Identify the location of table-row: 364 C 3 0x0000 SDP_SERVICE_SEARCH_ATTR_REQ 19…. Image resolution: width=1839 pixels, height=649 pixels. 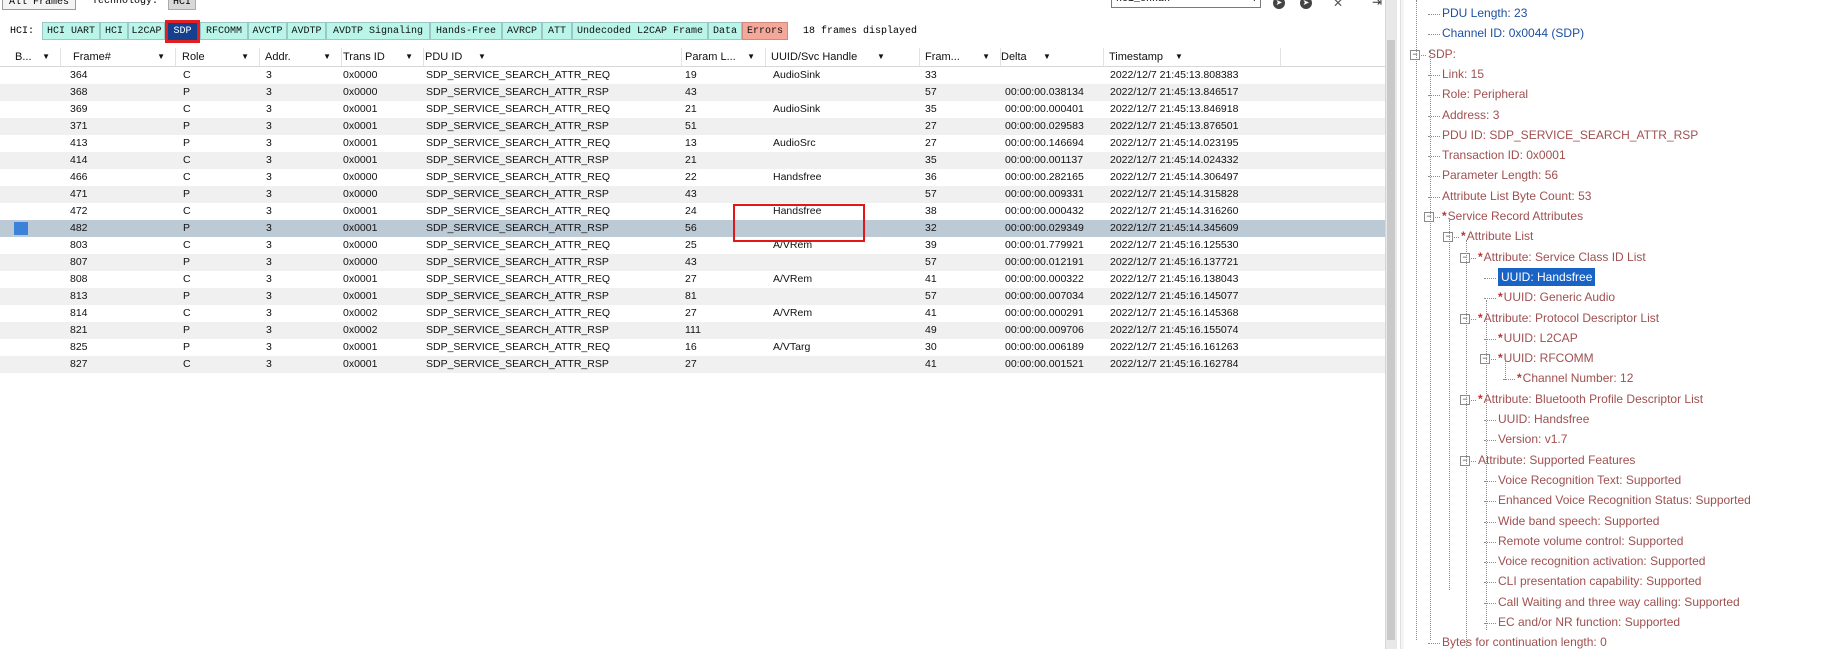
(692, 75).